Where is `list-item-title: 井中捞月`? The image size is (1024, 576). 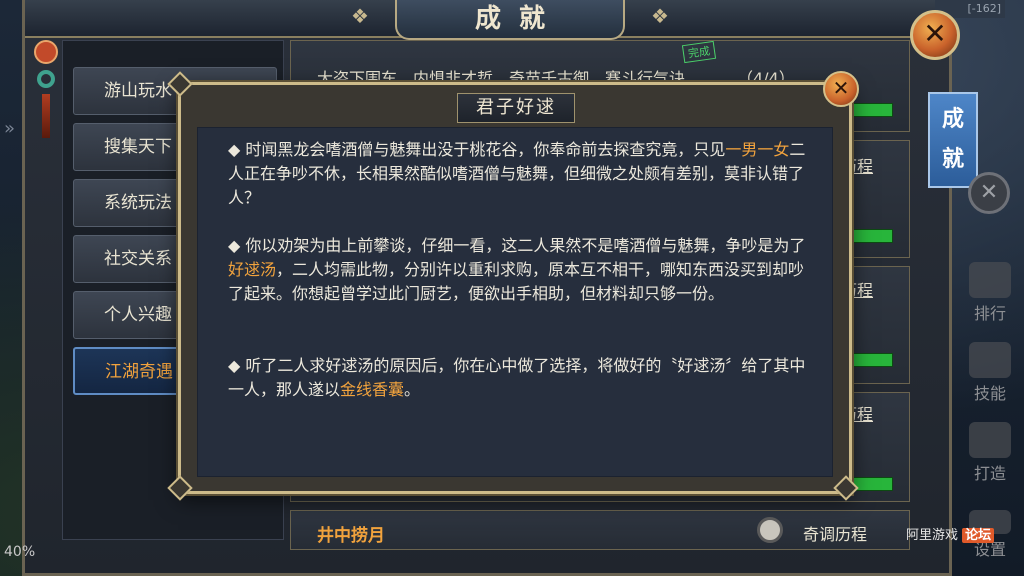 list-item-title: 井中捞月 is located at coordinates (351, 536).